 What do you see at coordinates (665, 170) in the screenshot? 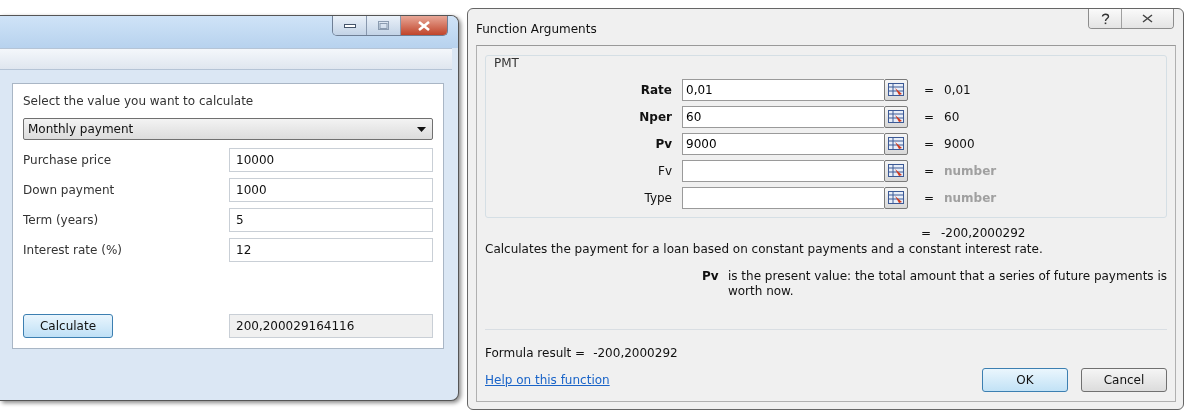
I see `argument-label: Fv` at bounding box center [665, 170].